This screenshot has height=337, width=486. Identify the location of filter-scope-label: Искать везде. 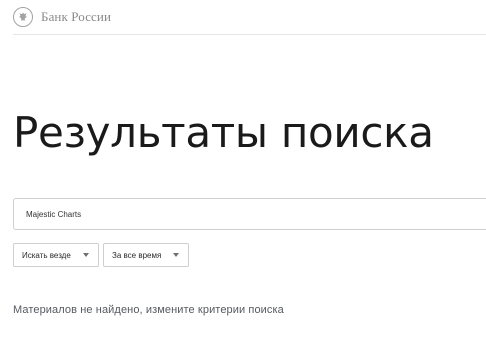
(46, 255).